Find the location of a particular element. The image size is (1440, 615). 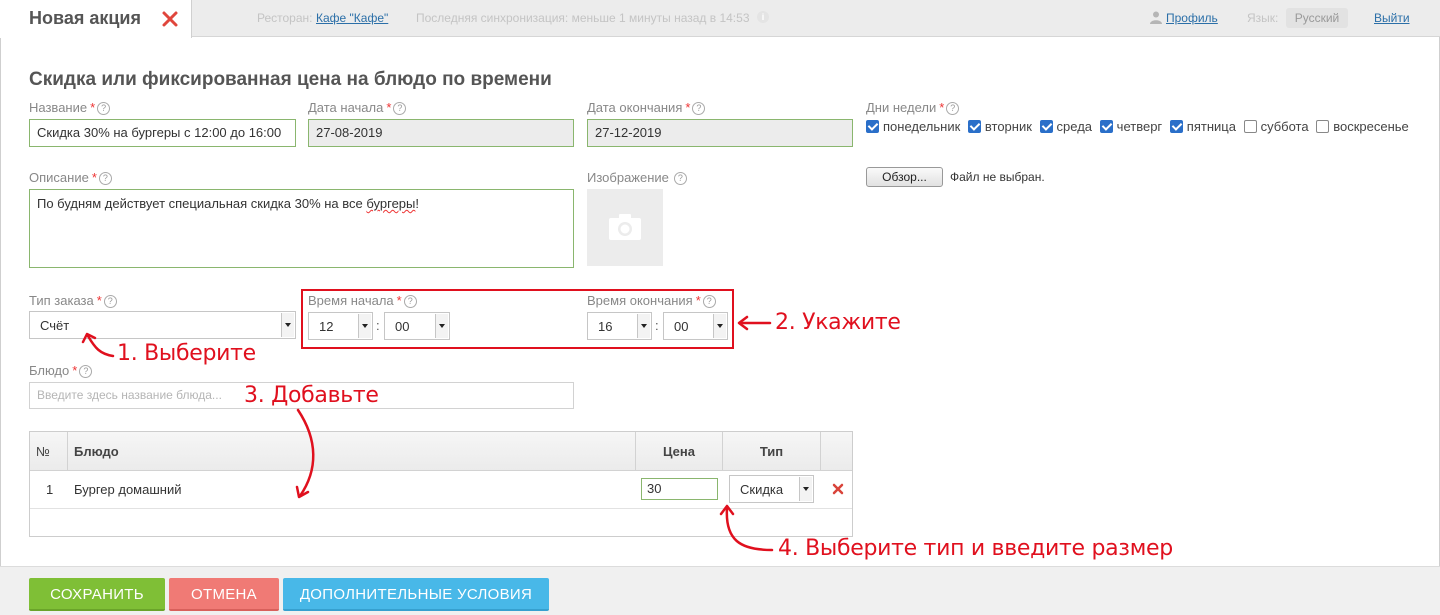

annotation-step-3: 3. Добавьте is located at coordinates (311, 395).